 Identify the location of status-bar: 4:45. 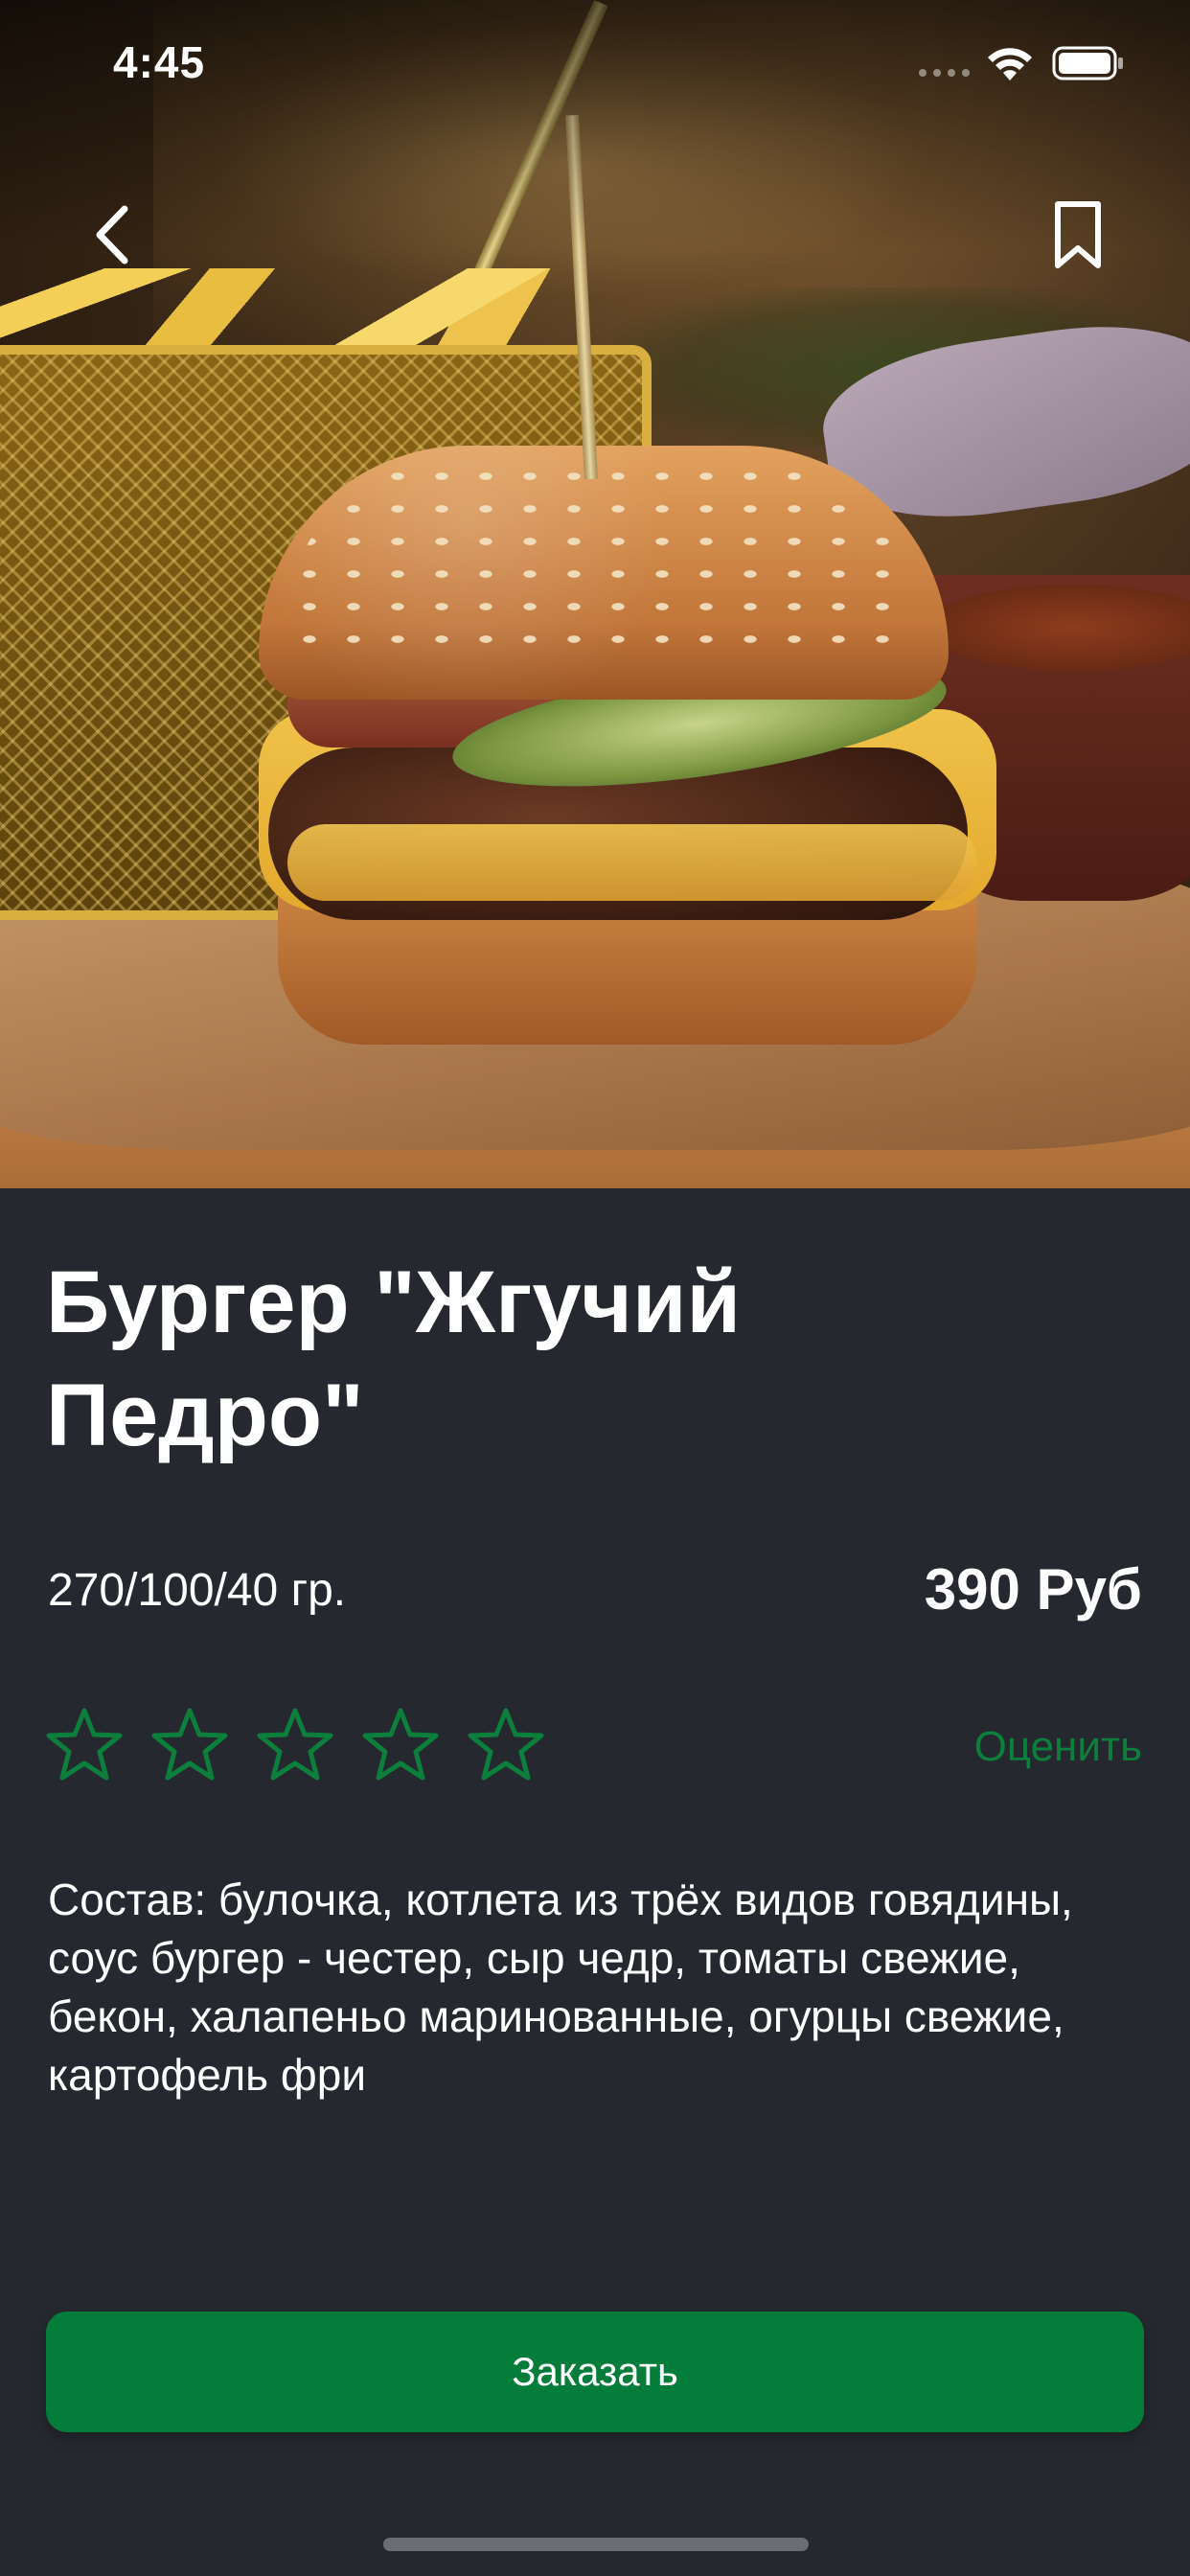
(595, 63).